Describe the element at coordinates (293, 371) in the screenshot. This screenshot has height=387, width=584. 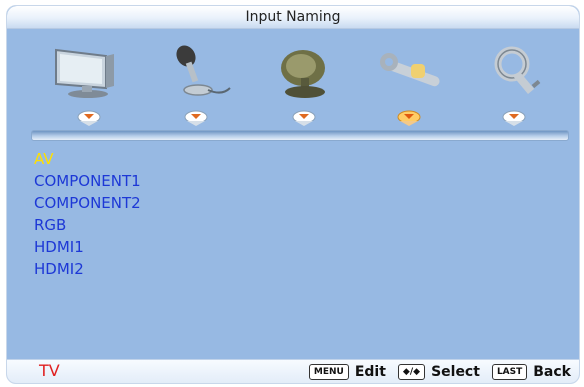
I see `footer-bar: TV MENU Edit ◆/◆ Select LAST Back` at that location.